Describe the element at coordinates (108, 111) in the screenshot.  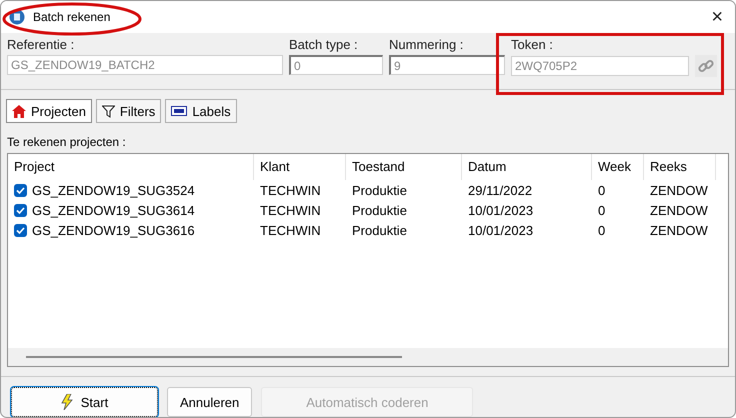
I see `filter-icon` at that location.